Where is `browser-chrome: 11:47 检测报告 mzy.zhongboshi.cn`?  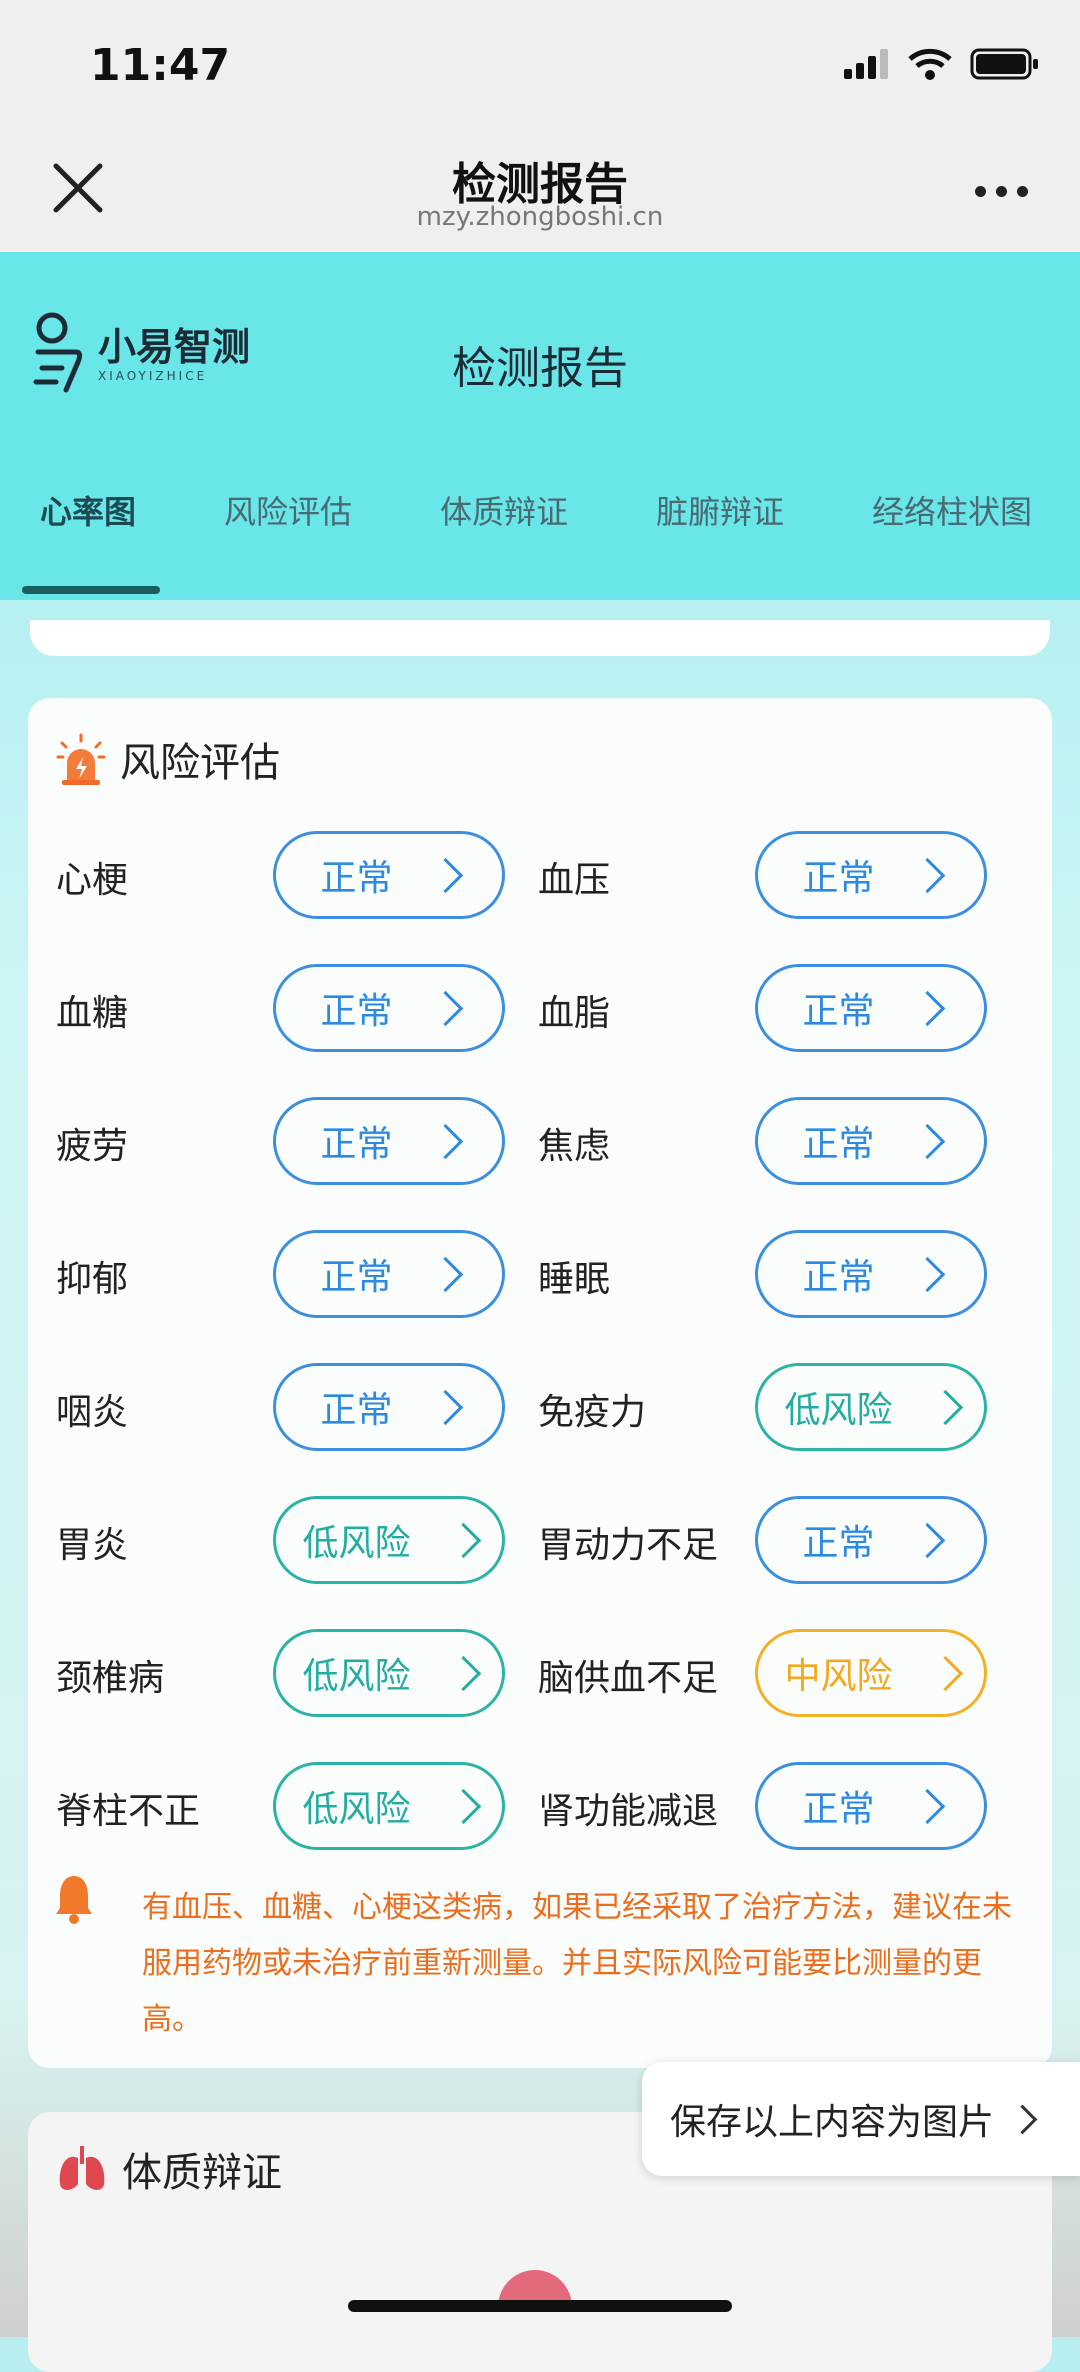 browser-chrome: 11:47 检测报告 mzy.zhongboshi.cn is located at coordinates (540, 126).